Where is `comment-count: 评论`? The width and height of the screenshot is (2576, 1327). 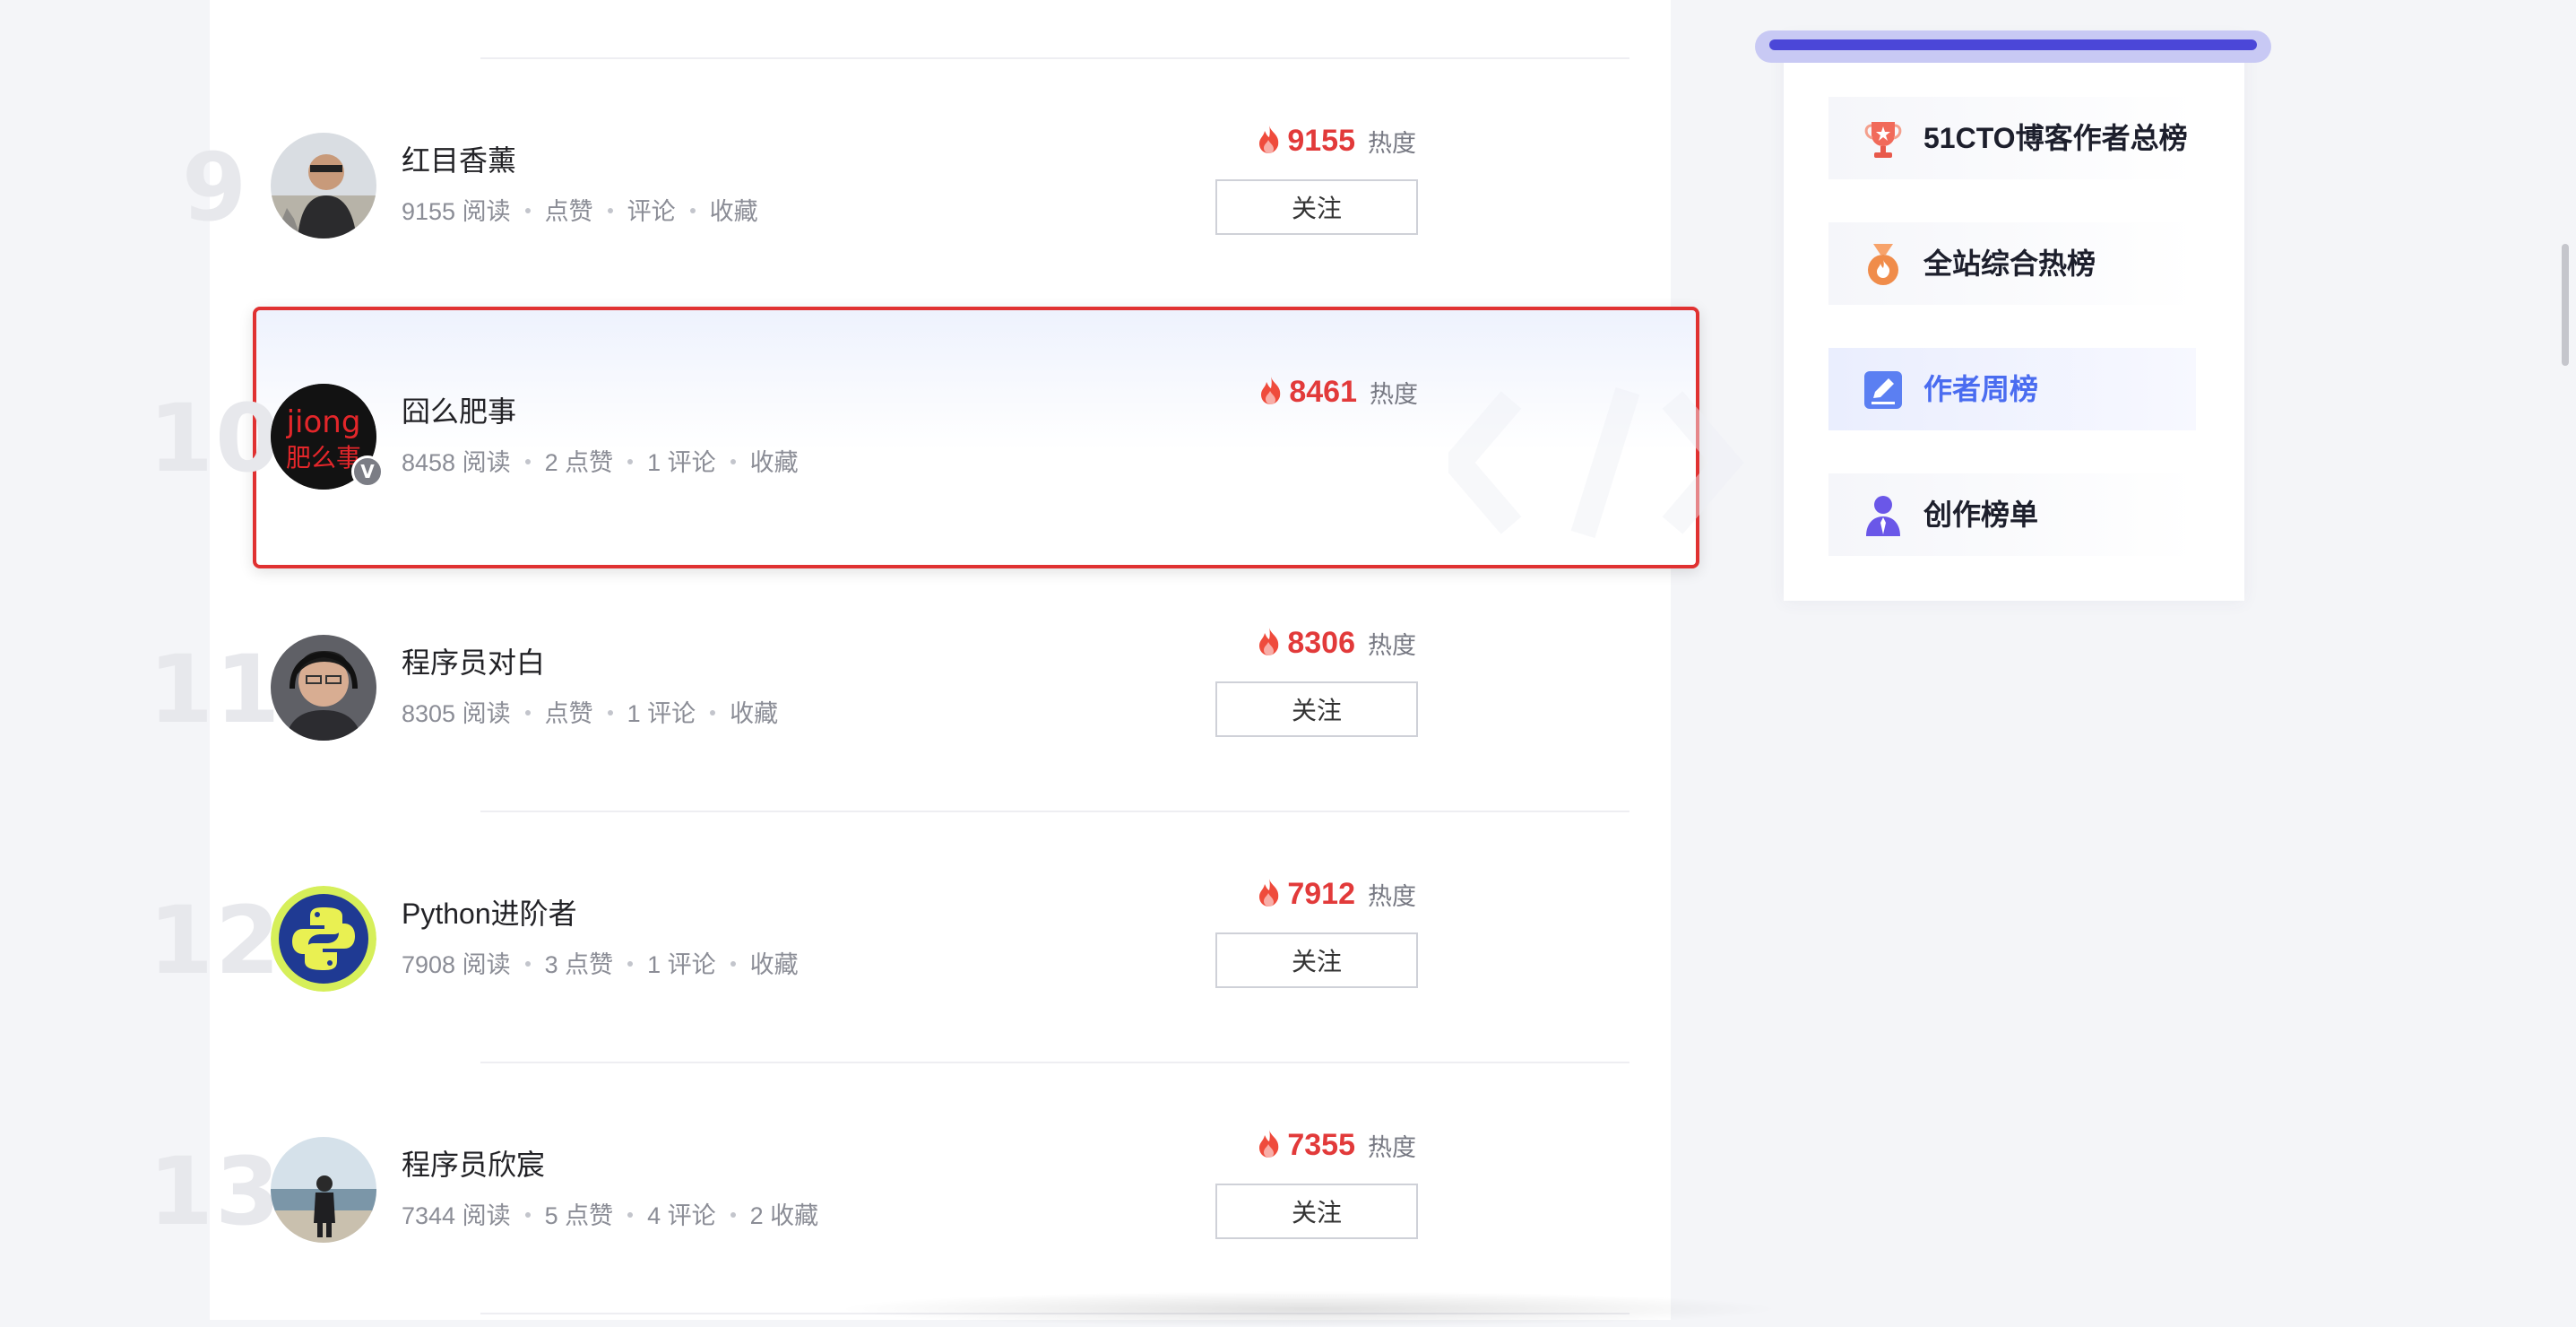
comment-count: 评论 is located at coordinates (651, 212).